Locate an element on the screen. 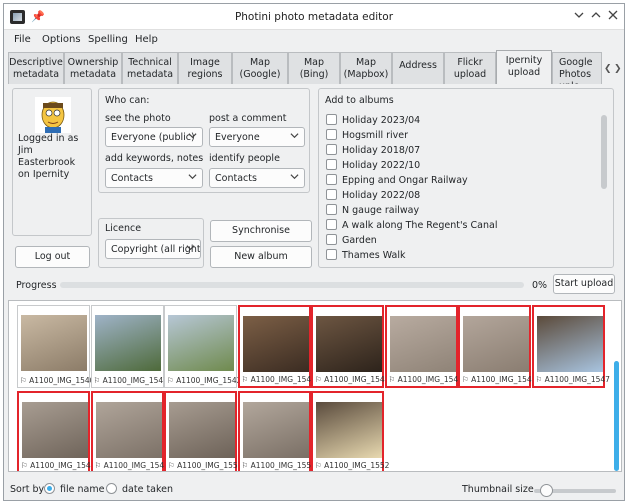  tab-ownership: Ownership metadata is located at coordinates (93, 68).